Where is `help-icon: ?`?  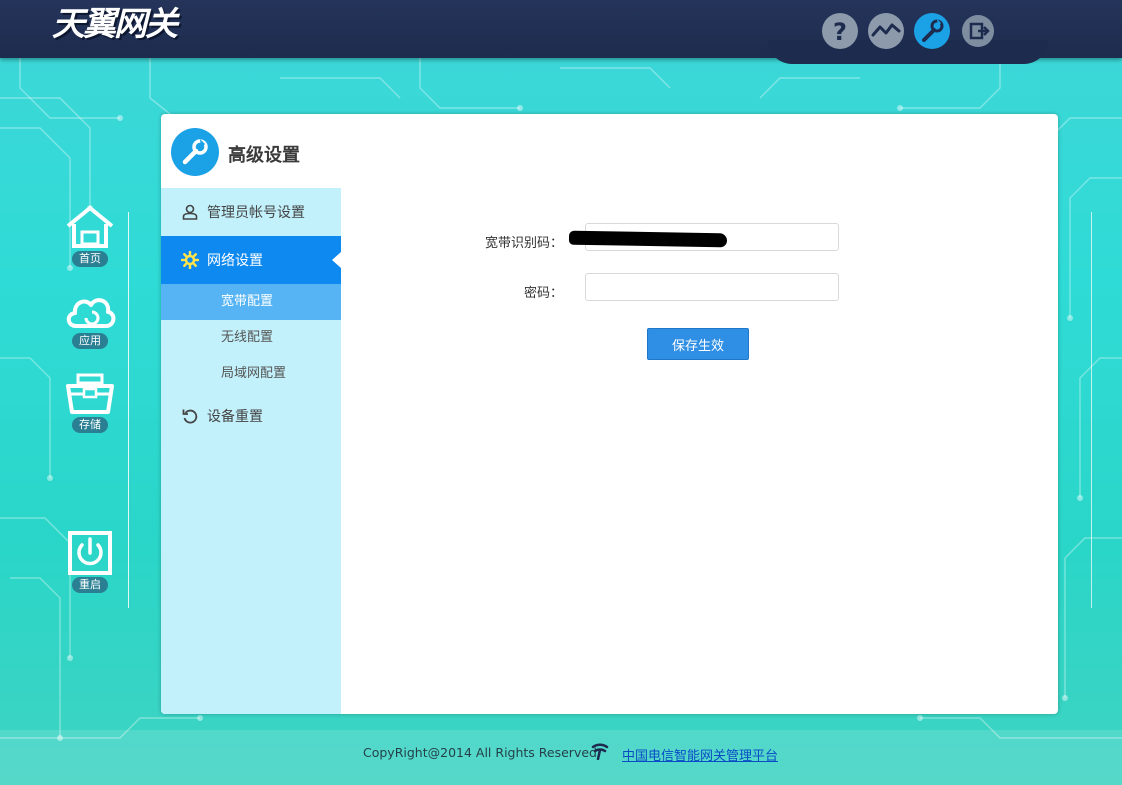
help-icon: ? is located at coordinates (840, 31).